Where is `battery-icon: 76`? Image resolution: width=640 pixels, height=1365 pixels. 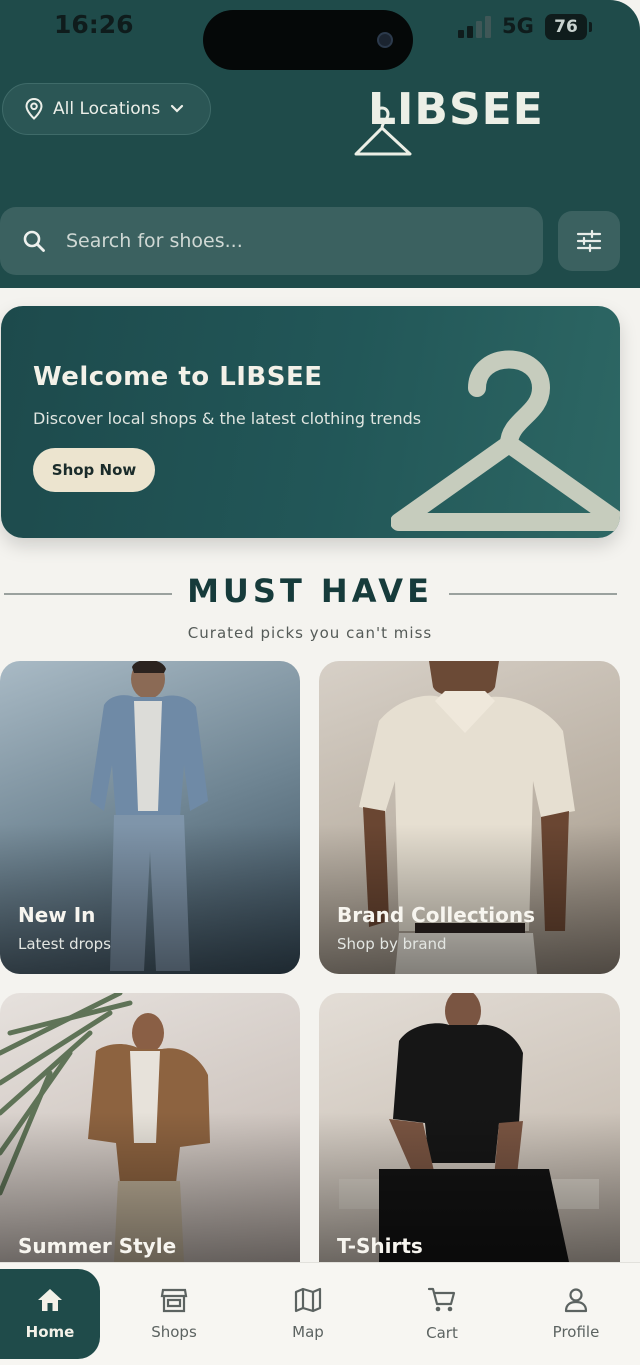 battery-icon: 76 is located at coordinates (568, 27).